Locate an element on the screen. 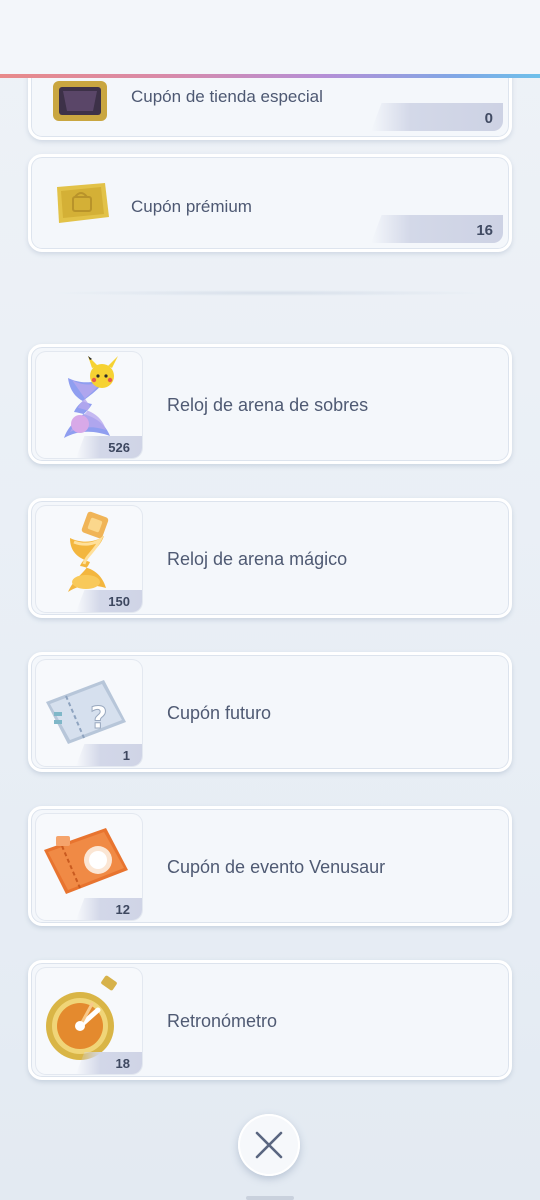 This screenshot has width=540, height=1200. item-card-pack-hourglass: 526 Reloj de arena de sobres is located at coordinates (270, 404).